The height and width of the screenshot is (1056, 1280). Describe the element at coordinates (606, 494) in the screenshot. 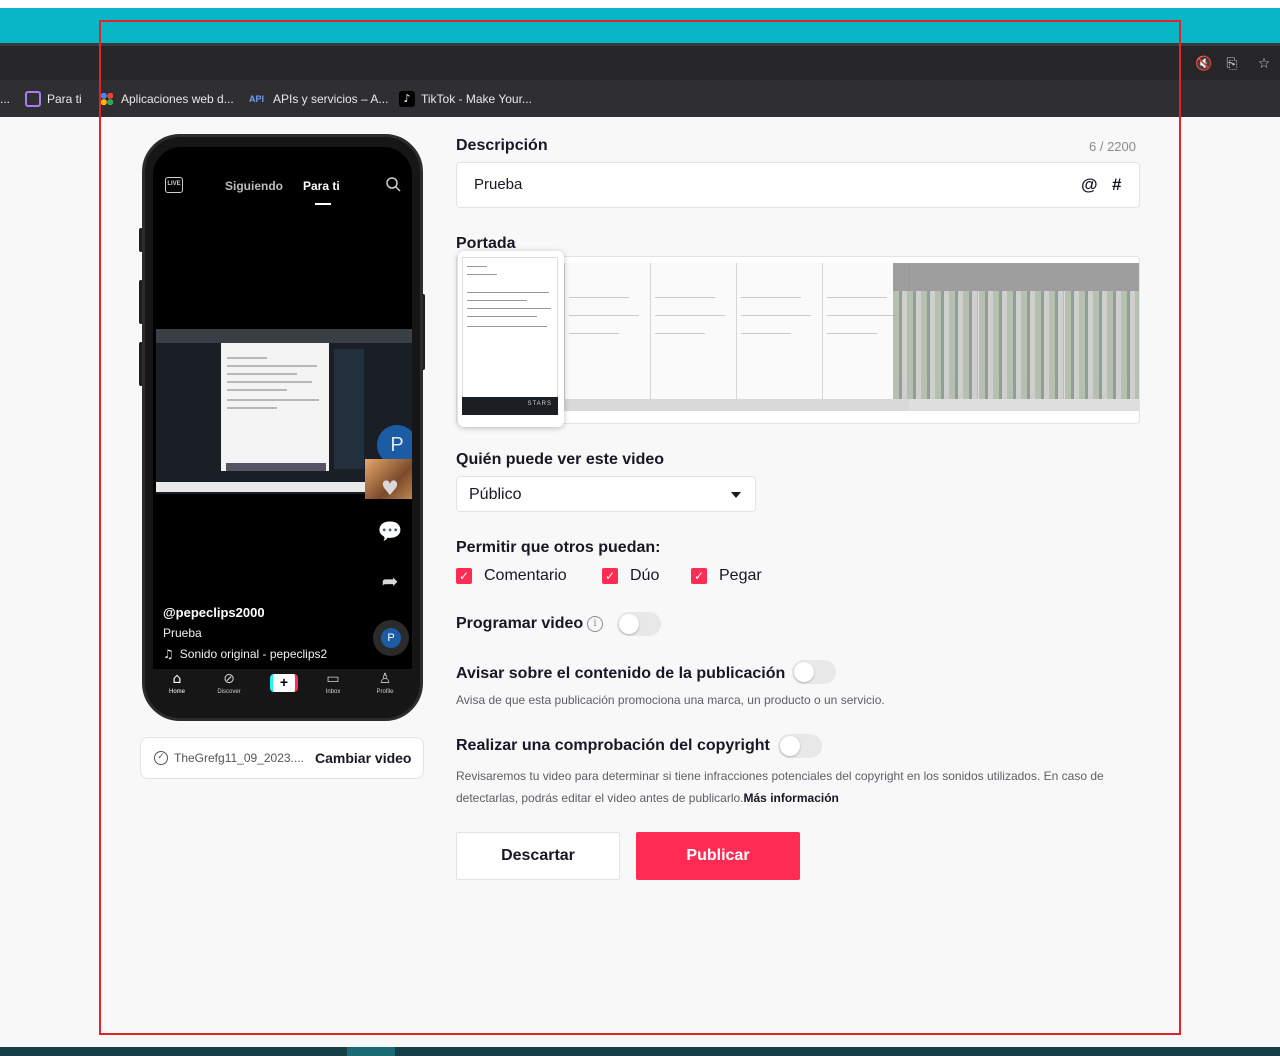

I see `visibility-select: Público` at that location.